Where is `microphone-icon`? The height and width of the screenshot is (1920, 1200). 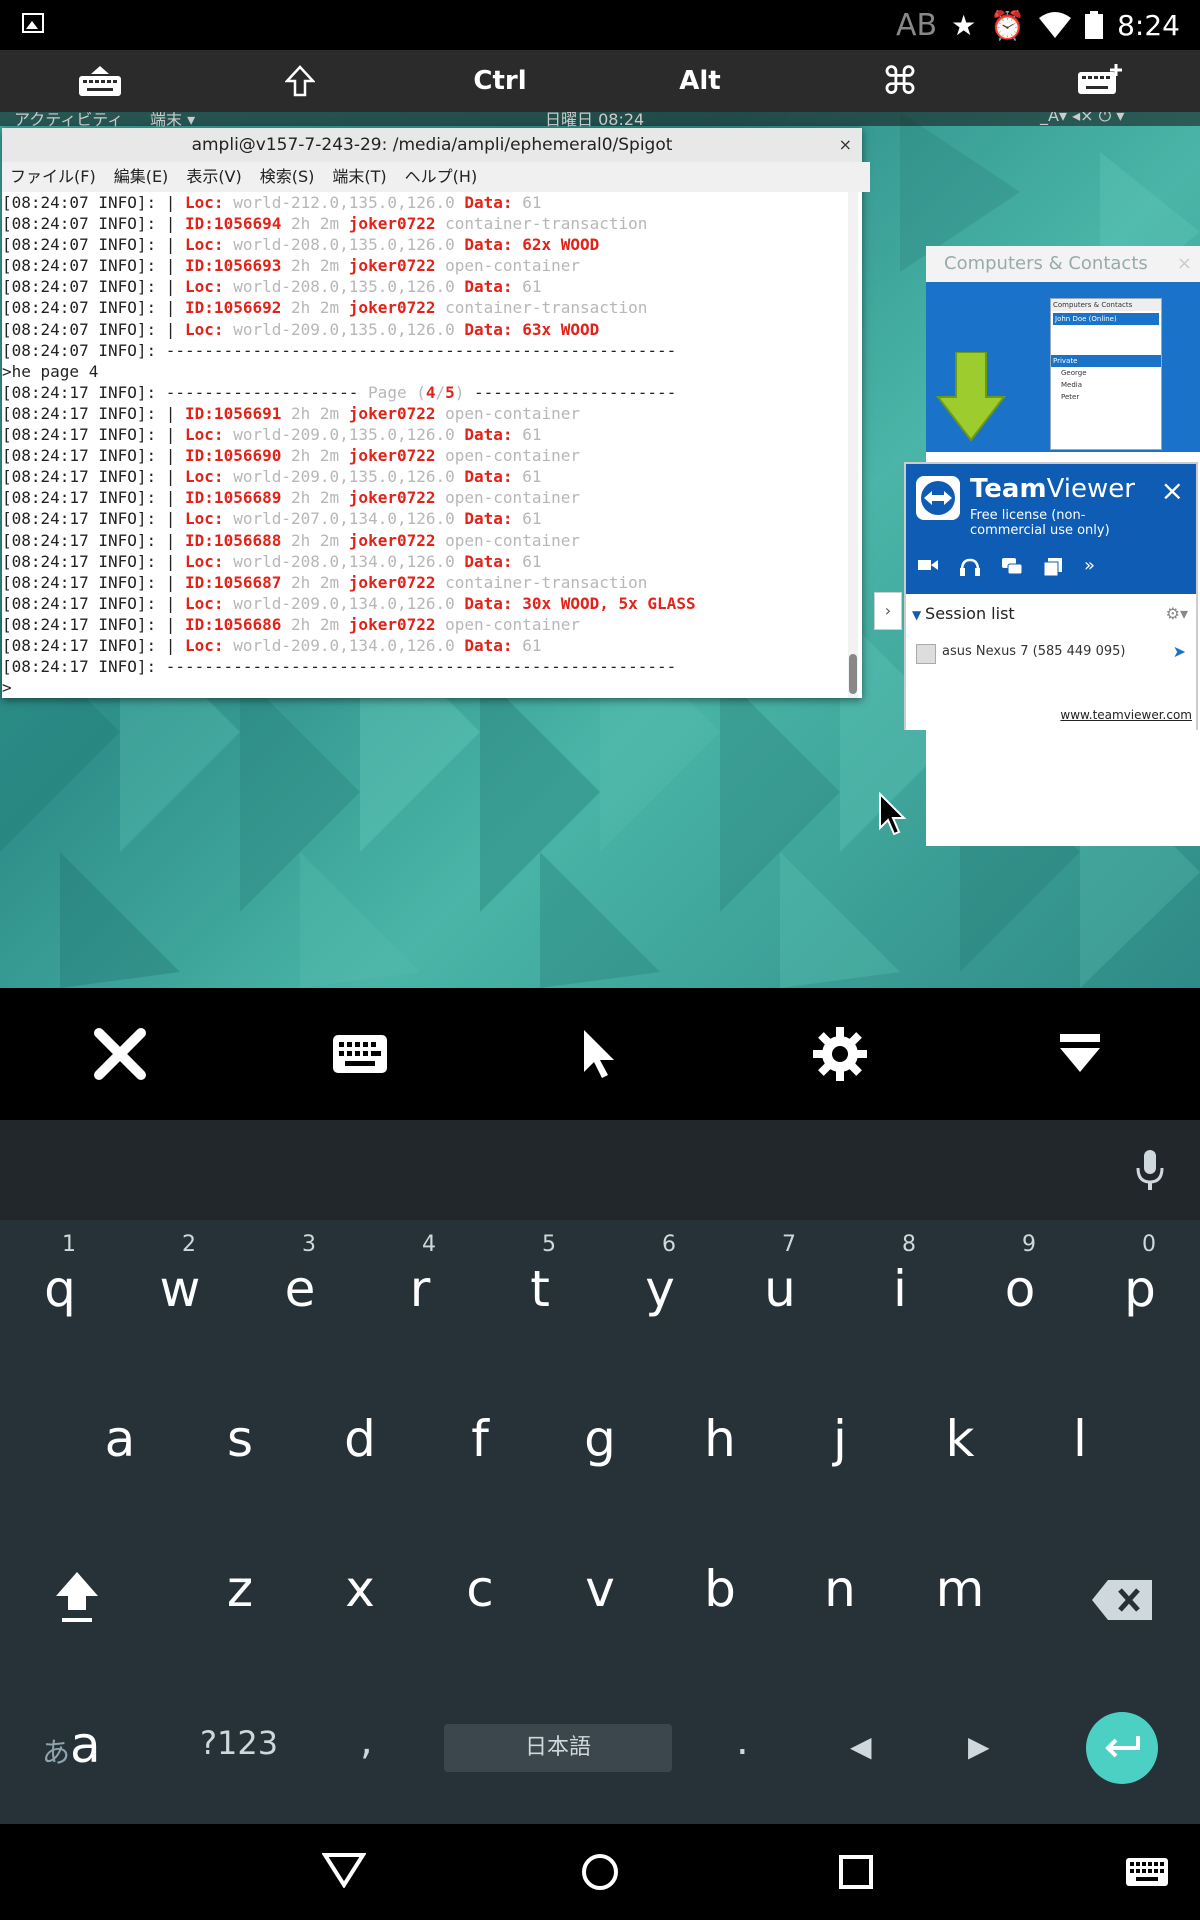
microphone-icon is located at coordinates (1150, 1171).